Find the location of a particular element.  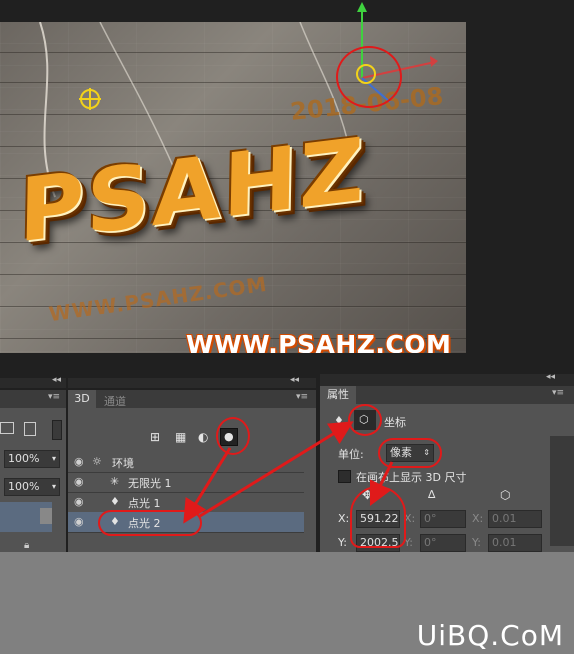

watermark-text: UiBQ.CoM is located at coordinates (490, 635).